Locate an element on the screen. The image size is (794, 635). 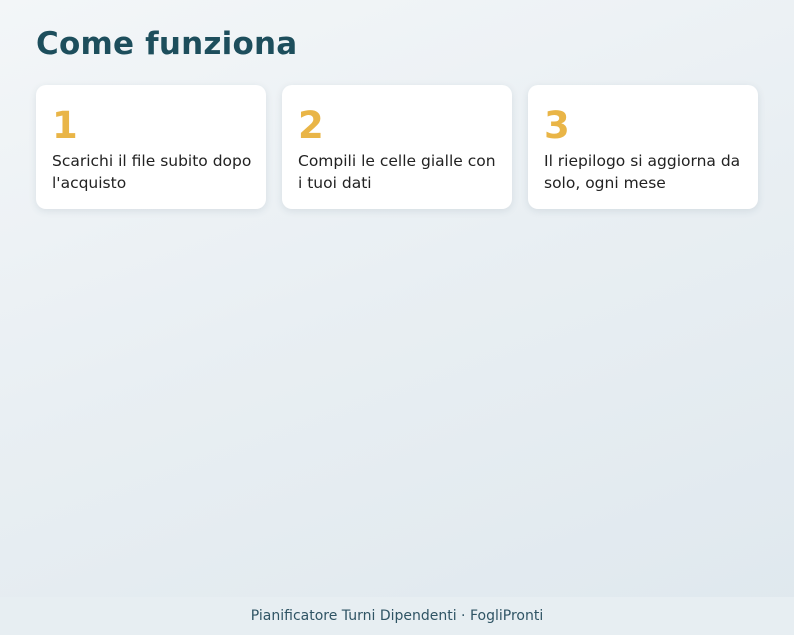
step-number: 2 is located at coordinates (311, 125).